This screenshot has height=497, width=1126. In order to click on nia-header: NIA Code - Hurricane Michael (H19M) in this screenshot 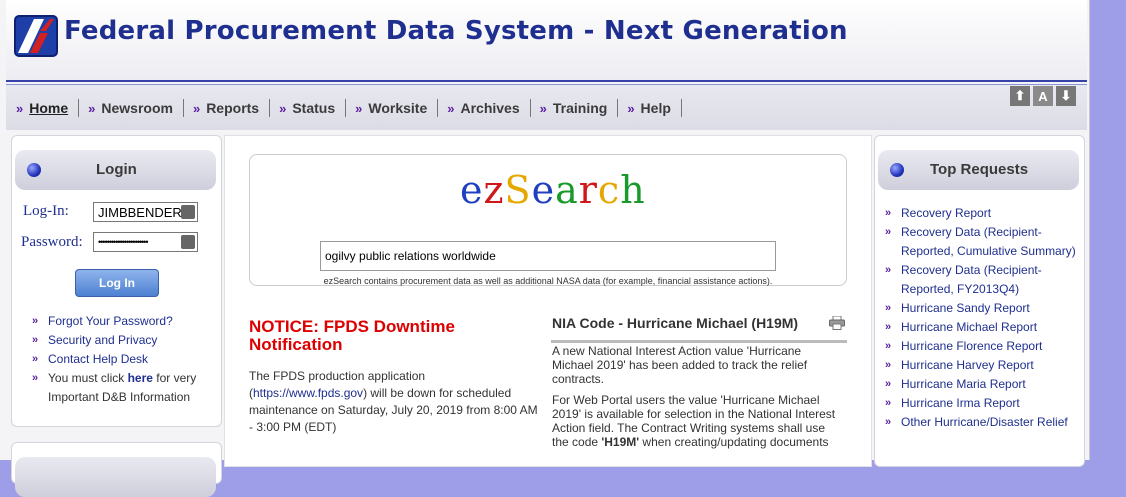, I will do `click(699, 327)`.